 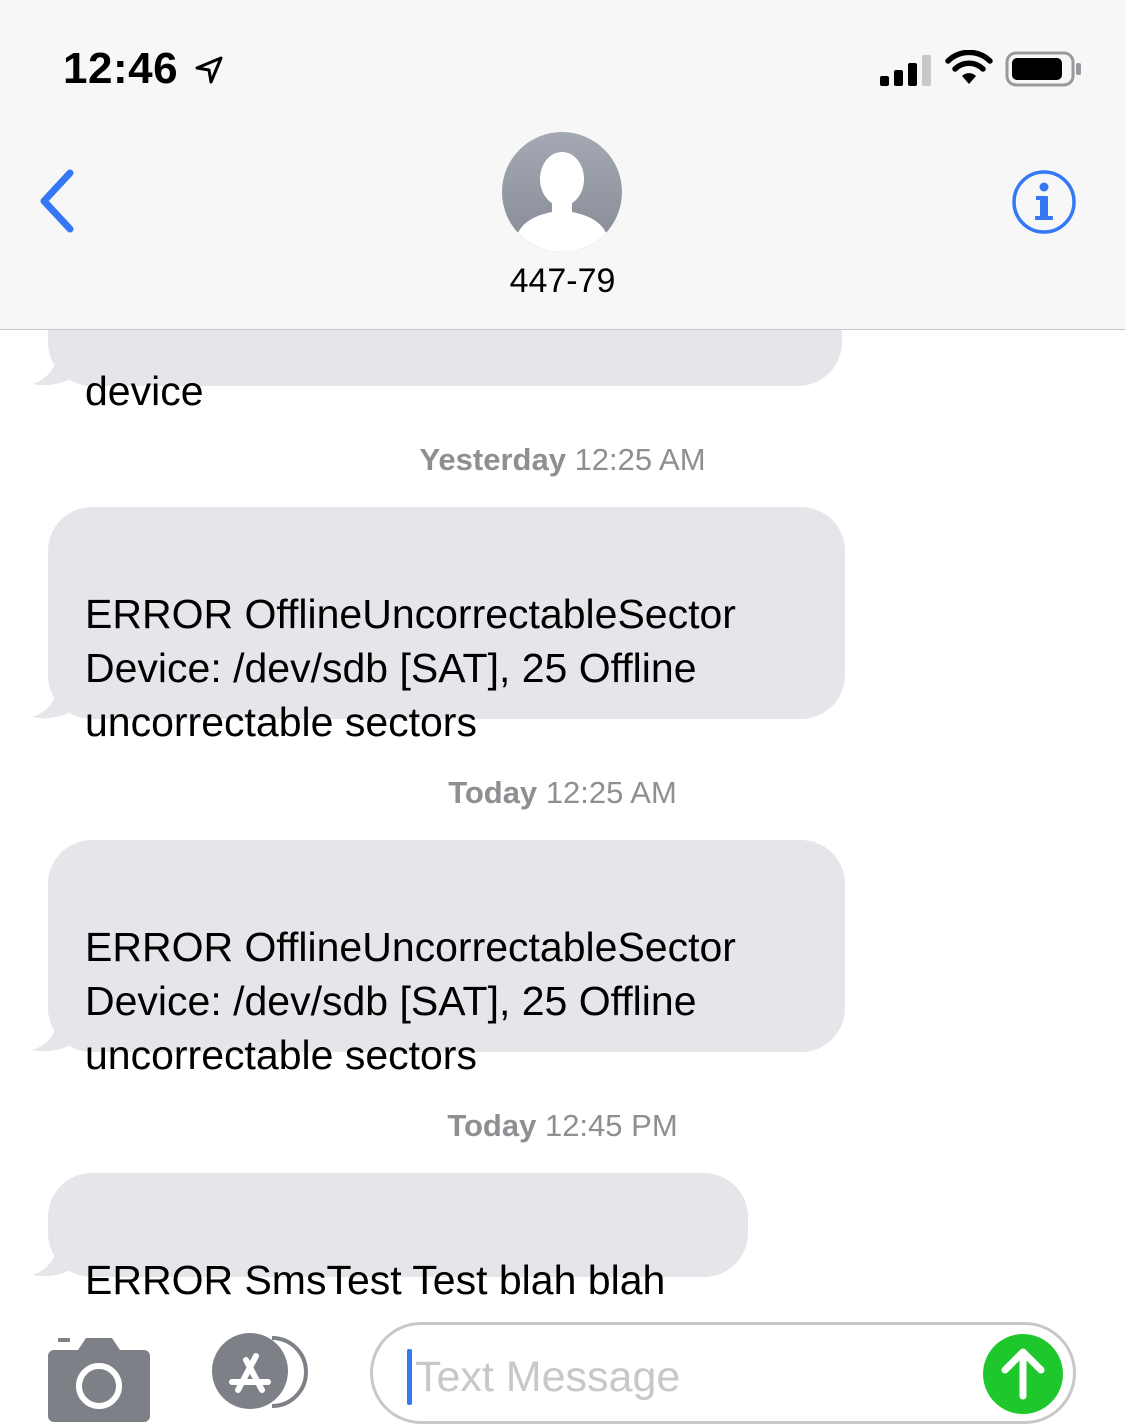 What do you see at coordinates (548, 1377) in the screenshot?
I see `message-input-placeholder: Text Message` at bounding box center [548, 1377].